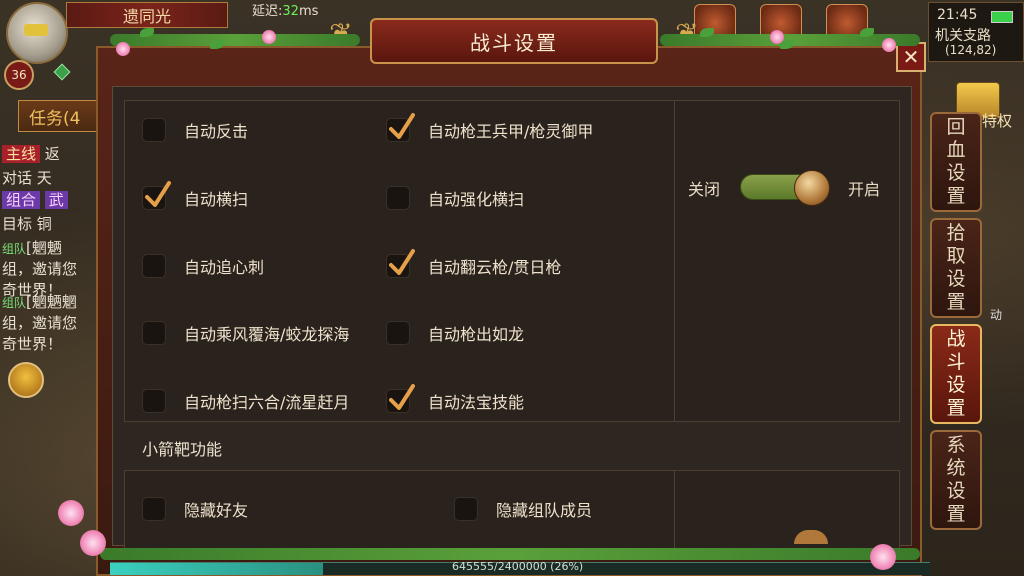  What do you see at coordinates (217, 569) in the screenshot?
I see `xp-fill` at bounding box center [217, 569].